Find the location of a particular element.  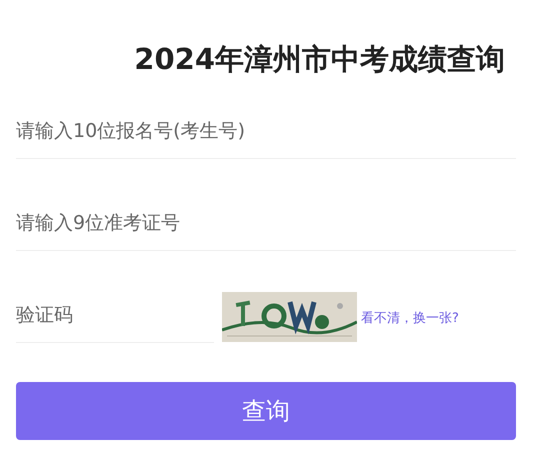

refresh-captcha-link: 看不清，换一张? is located at coordinates (410, 319).